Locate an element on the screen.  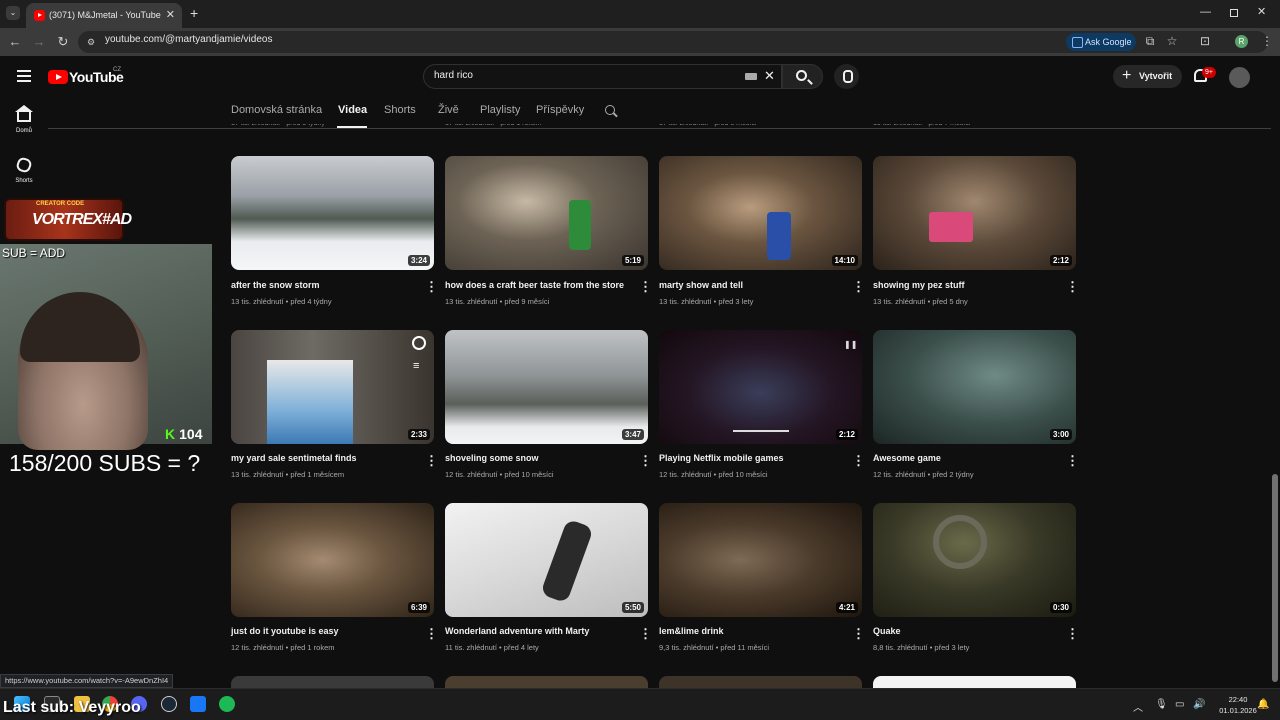
search-input is located at coordinates (602, 76).